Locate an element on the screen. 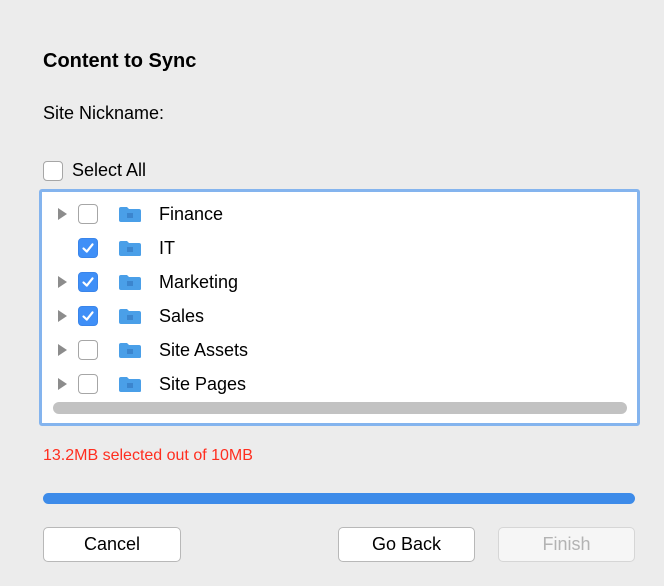 The height and width of the screenshot is (586, 664). folder-label: IT is located at coordinates (167, 247).